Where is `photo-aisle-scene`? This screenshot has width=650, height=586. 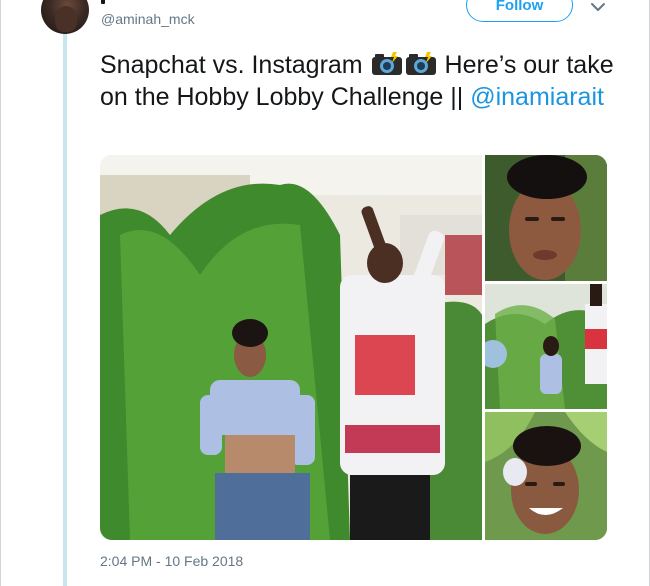
photo-aisle-scene is located at coordinates (546, 346).